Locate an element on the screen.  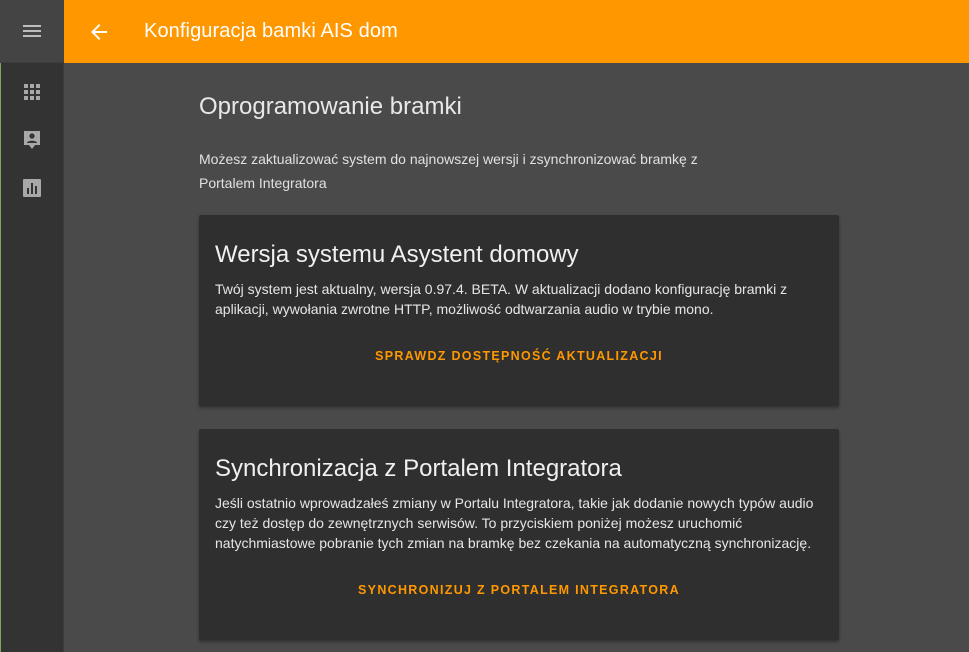
sync-portal-button: Synchronizuj z Portalem Integratora is located at coordinates (519, 590).